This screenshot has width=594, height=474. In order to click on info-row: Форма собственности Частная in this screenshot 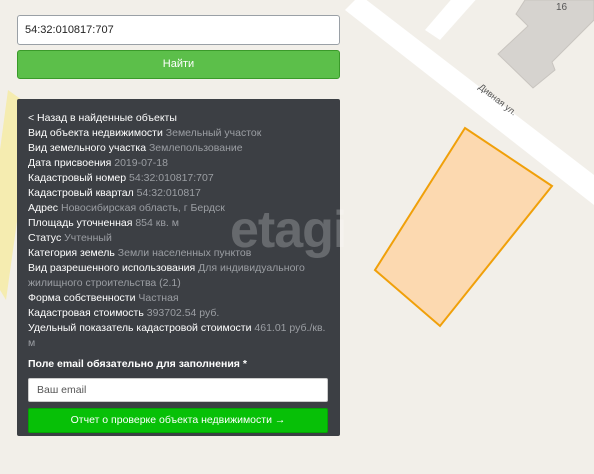, I will do `click(178, 298)`.